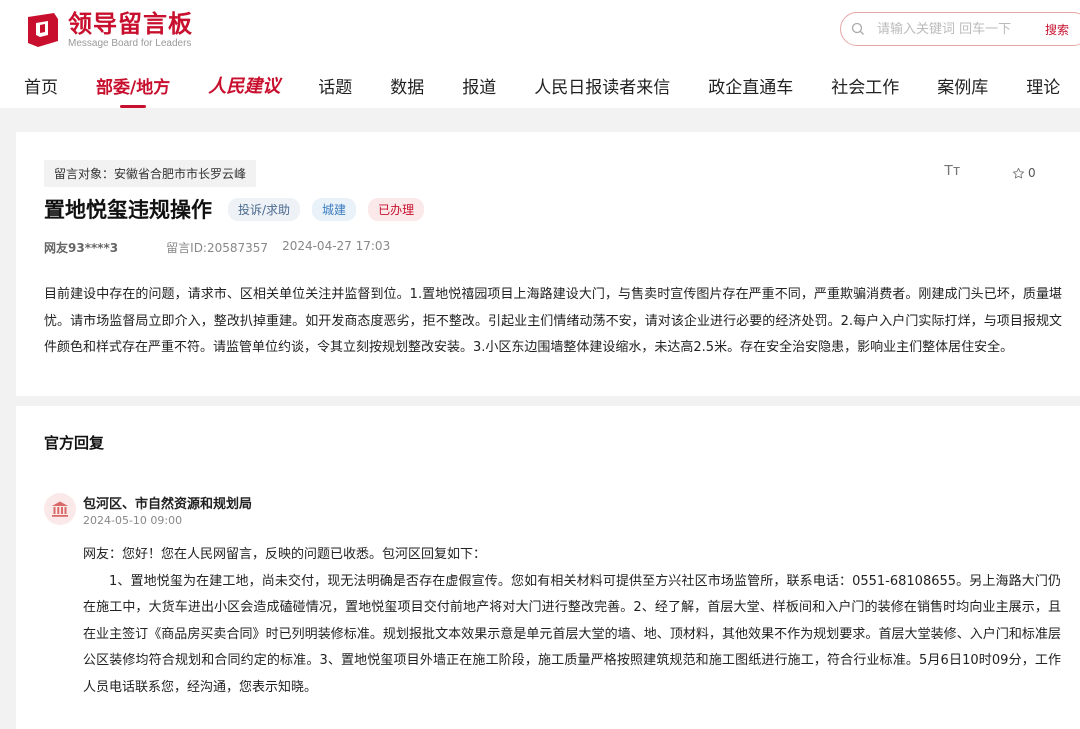 This screenshot has width=1080, height=729. What do you see at coordinates (168, 504) in the screenshot?
I see `reply-org-name: 包河区、市自然资源和规划局` at bounding box center [168, 504].